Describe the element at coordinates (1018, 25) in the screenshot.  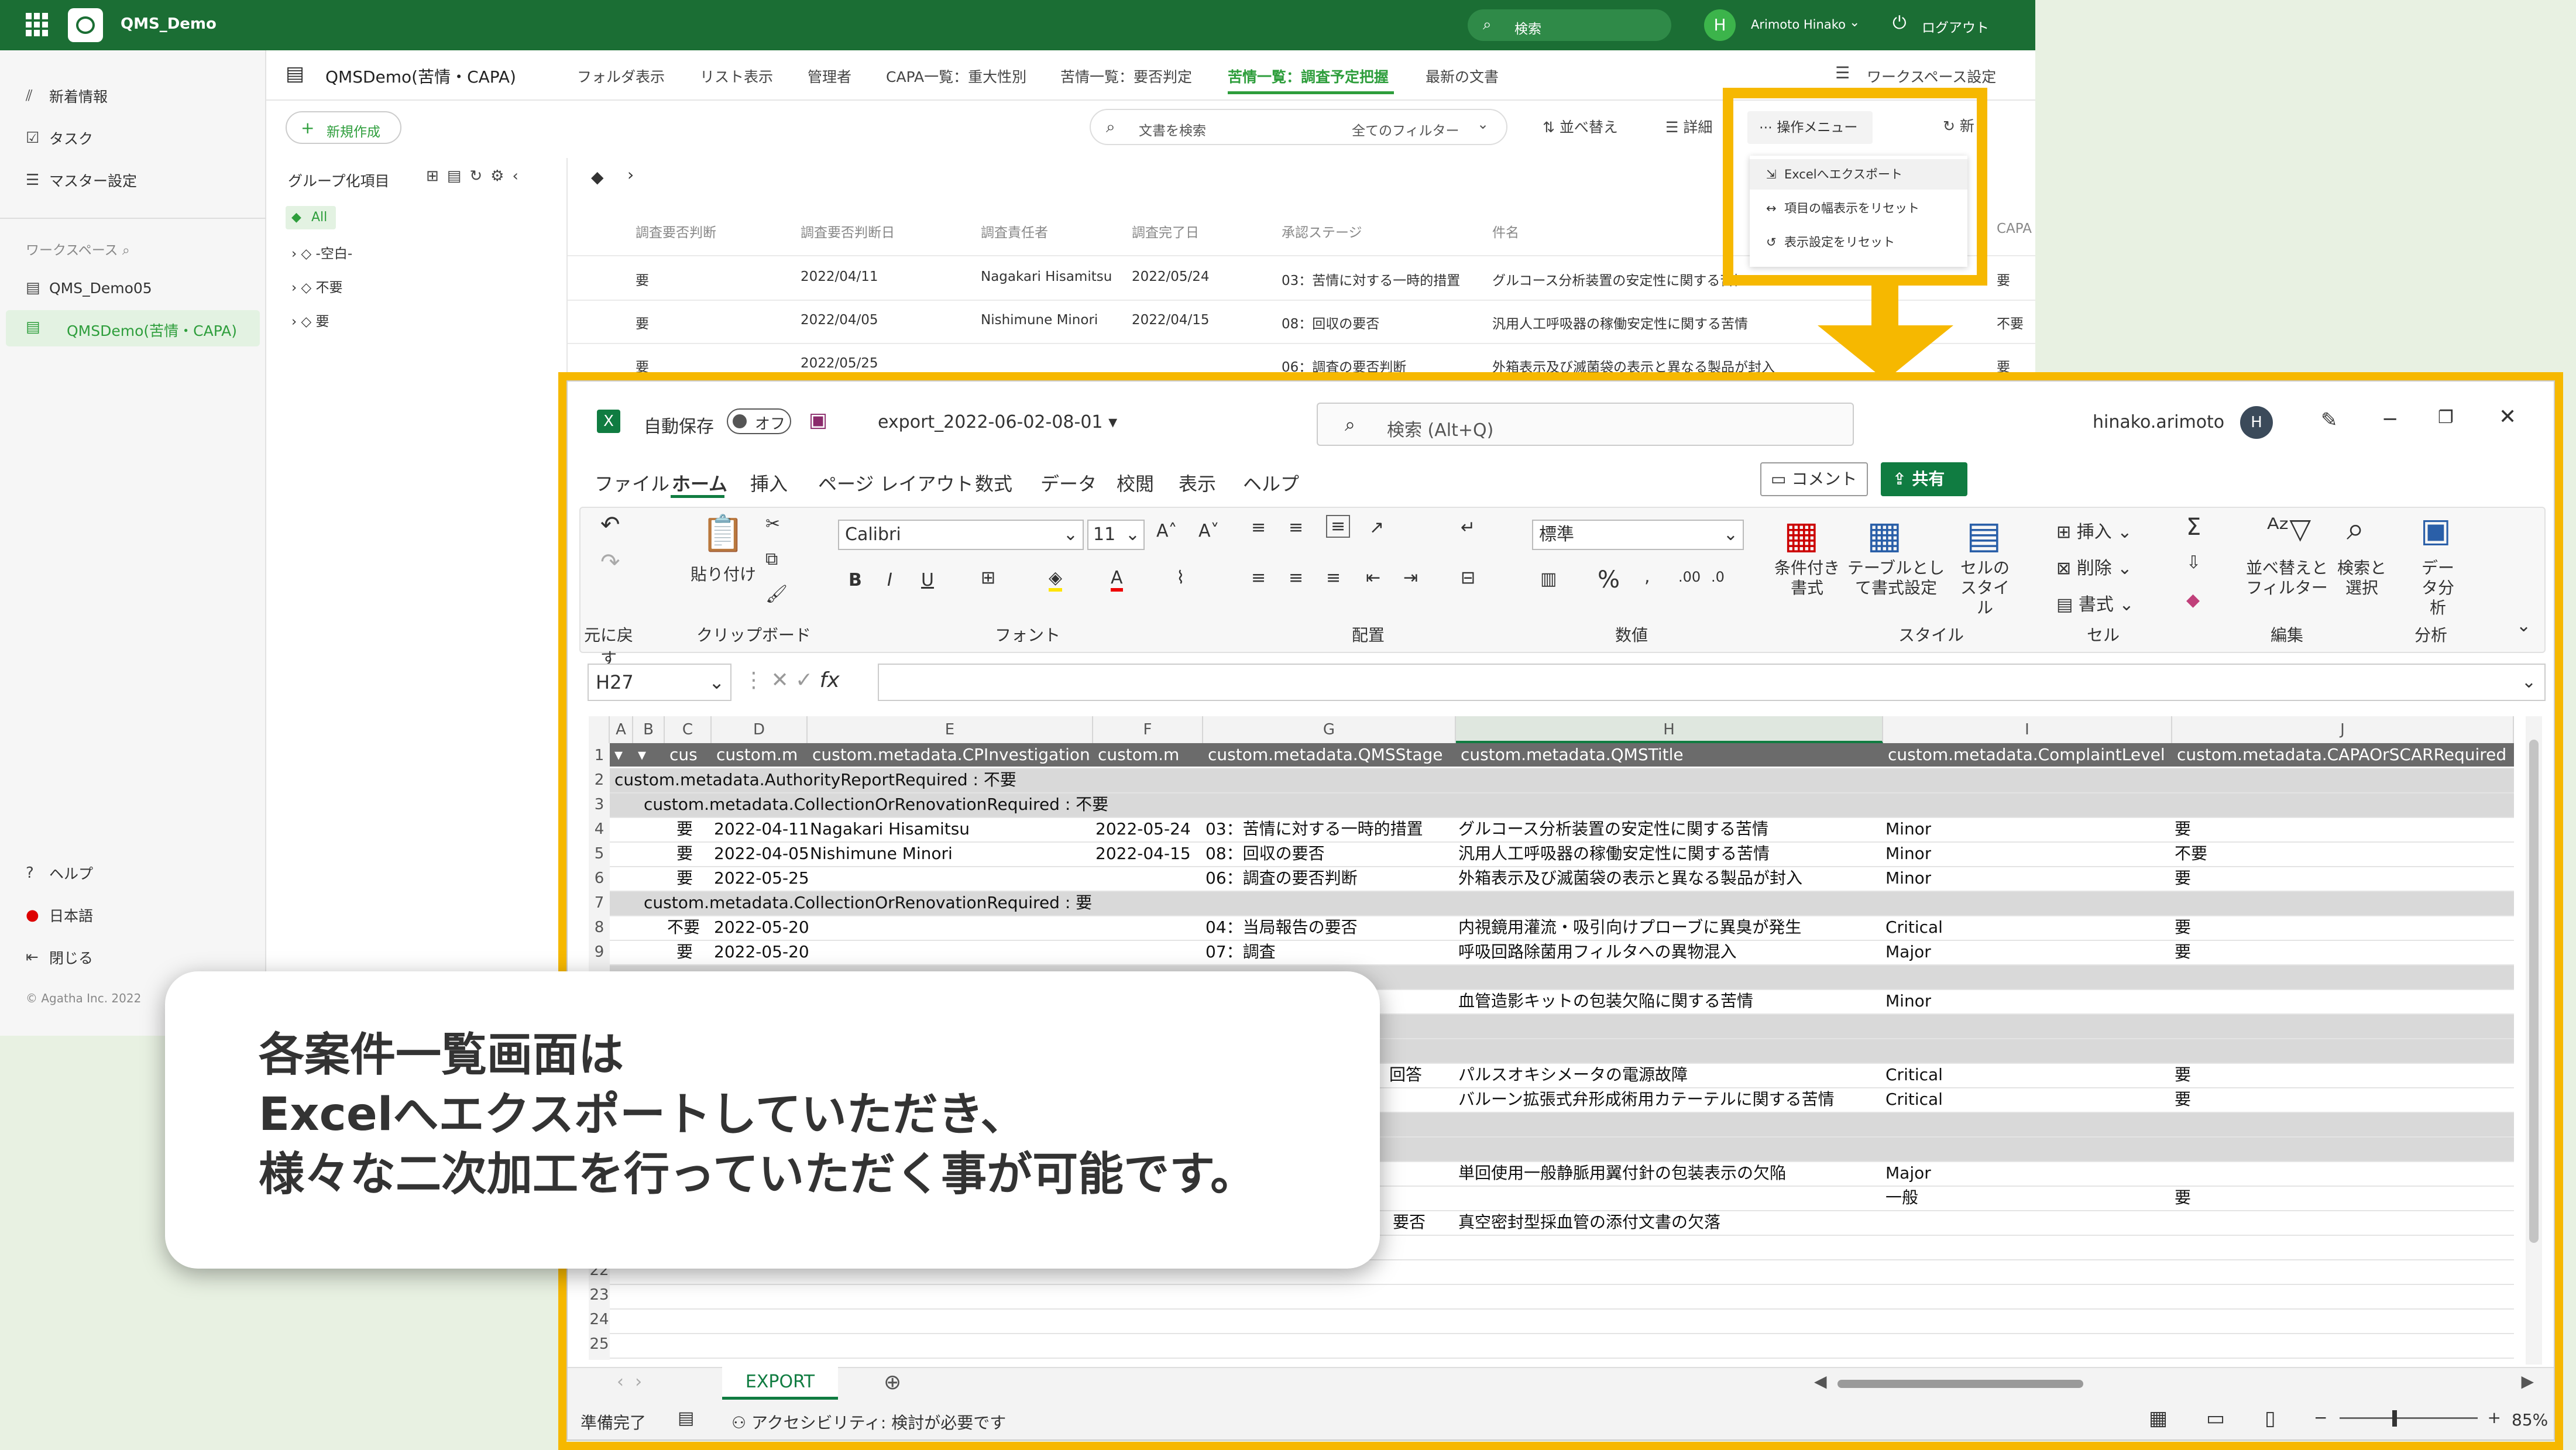
I see `top-bar: QMS_Demo ⌕ 検索 H Arimoto Hinako ⌄ ⏻ ログアウト` at that location.